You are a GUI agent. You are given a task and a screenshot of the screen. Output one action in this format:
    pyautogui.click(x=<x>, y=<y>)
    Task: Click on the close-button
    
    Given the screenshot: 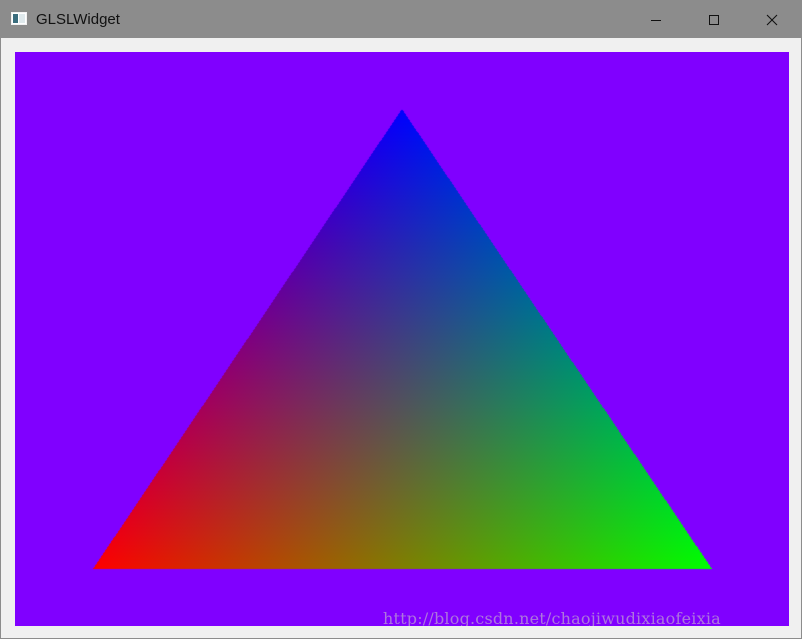 What is the action you would take?
    pyautogui.click(x=772, y=19)
    